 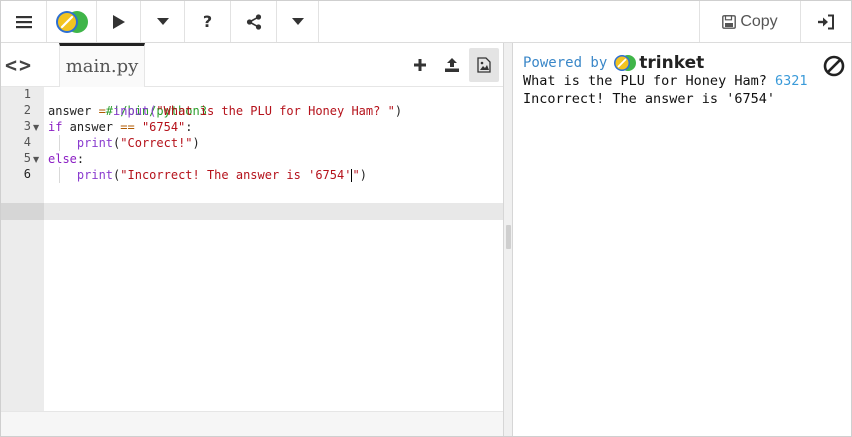 What do you see at coordinates (22, 211) in the screenshot?
I see `active-line-gutter-highlight` at bounding box center [22, 211].